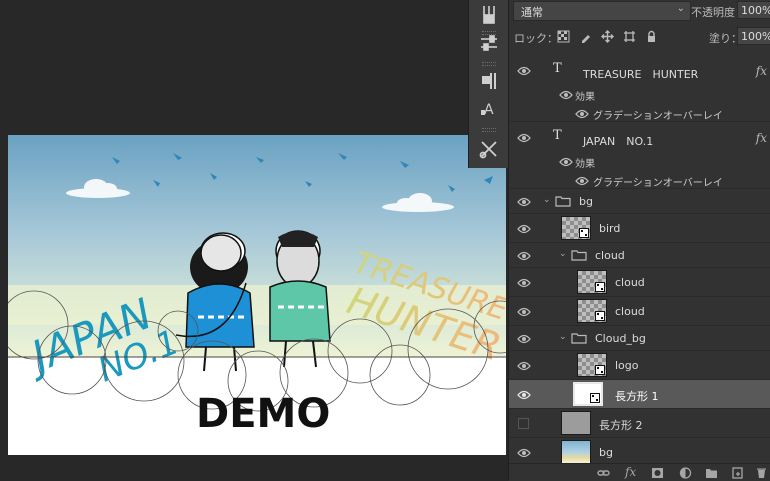 The width and height of the screenshot is (770, 481). What do you see at coordinates (607, 36) in the screenshot?
I see `lock-move-icon` at bounding box center [607, 36].